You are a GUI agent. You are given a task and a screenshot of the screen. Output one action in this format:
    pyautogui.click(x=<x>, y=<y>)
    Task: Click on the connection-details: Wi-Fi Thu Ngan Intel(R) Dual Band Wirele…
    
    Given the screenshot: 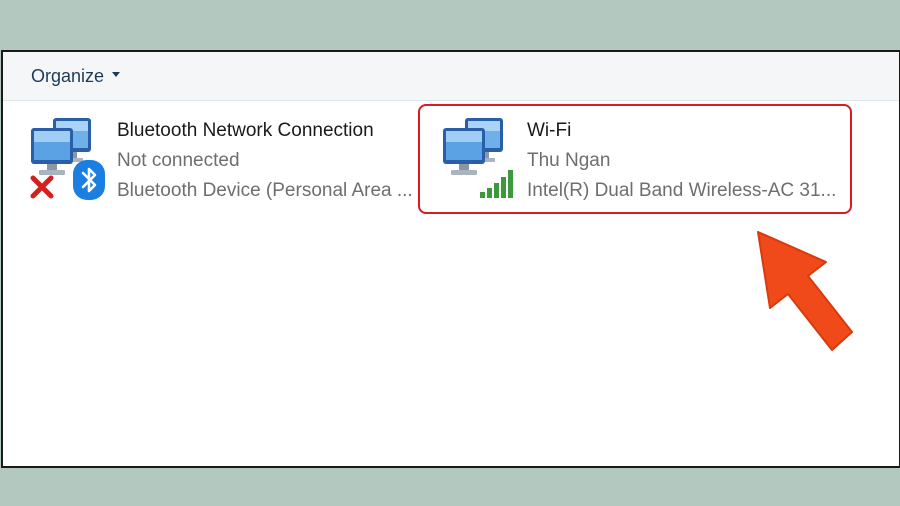 What is the action you would take?
    pyautogui.click(x=681, y=161)
    